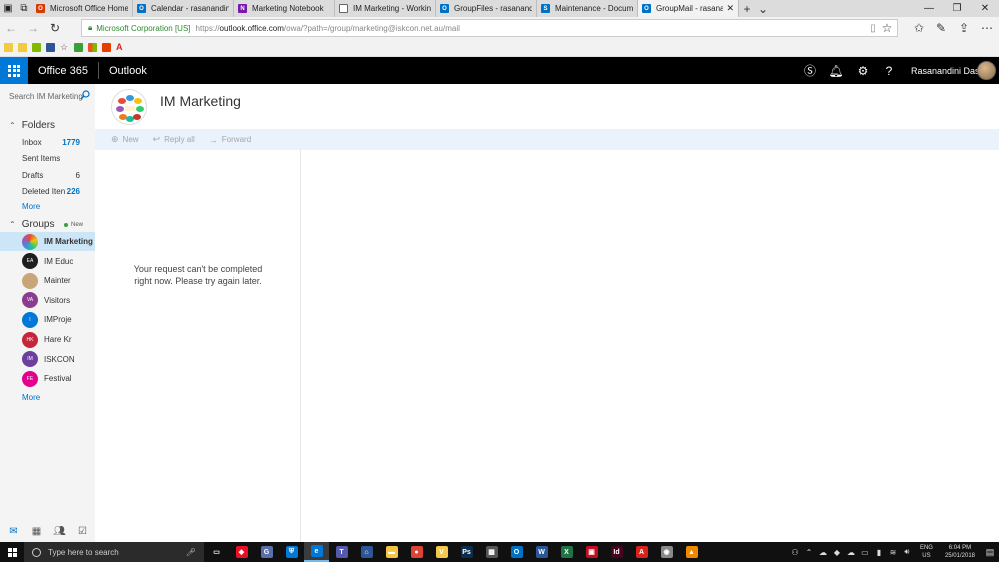 This screenshot has height=562, width=999. I want to click on groups-more-link: More, so click(31, 397).